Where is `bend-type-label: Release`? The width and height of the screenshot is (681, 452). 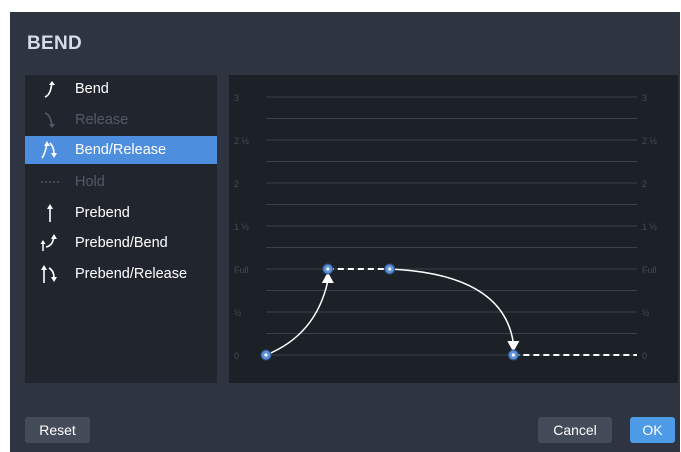 bend-type-label: Release is located at coordinates (102, 120).